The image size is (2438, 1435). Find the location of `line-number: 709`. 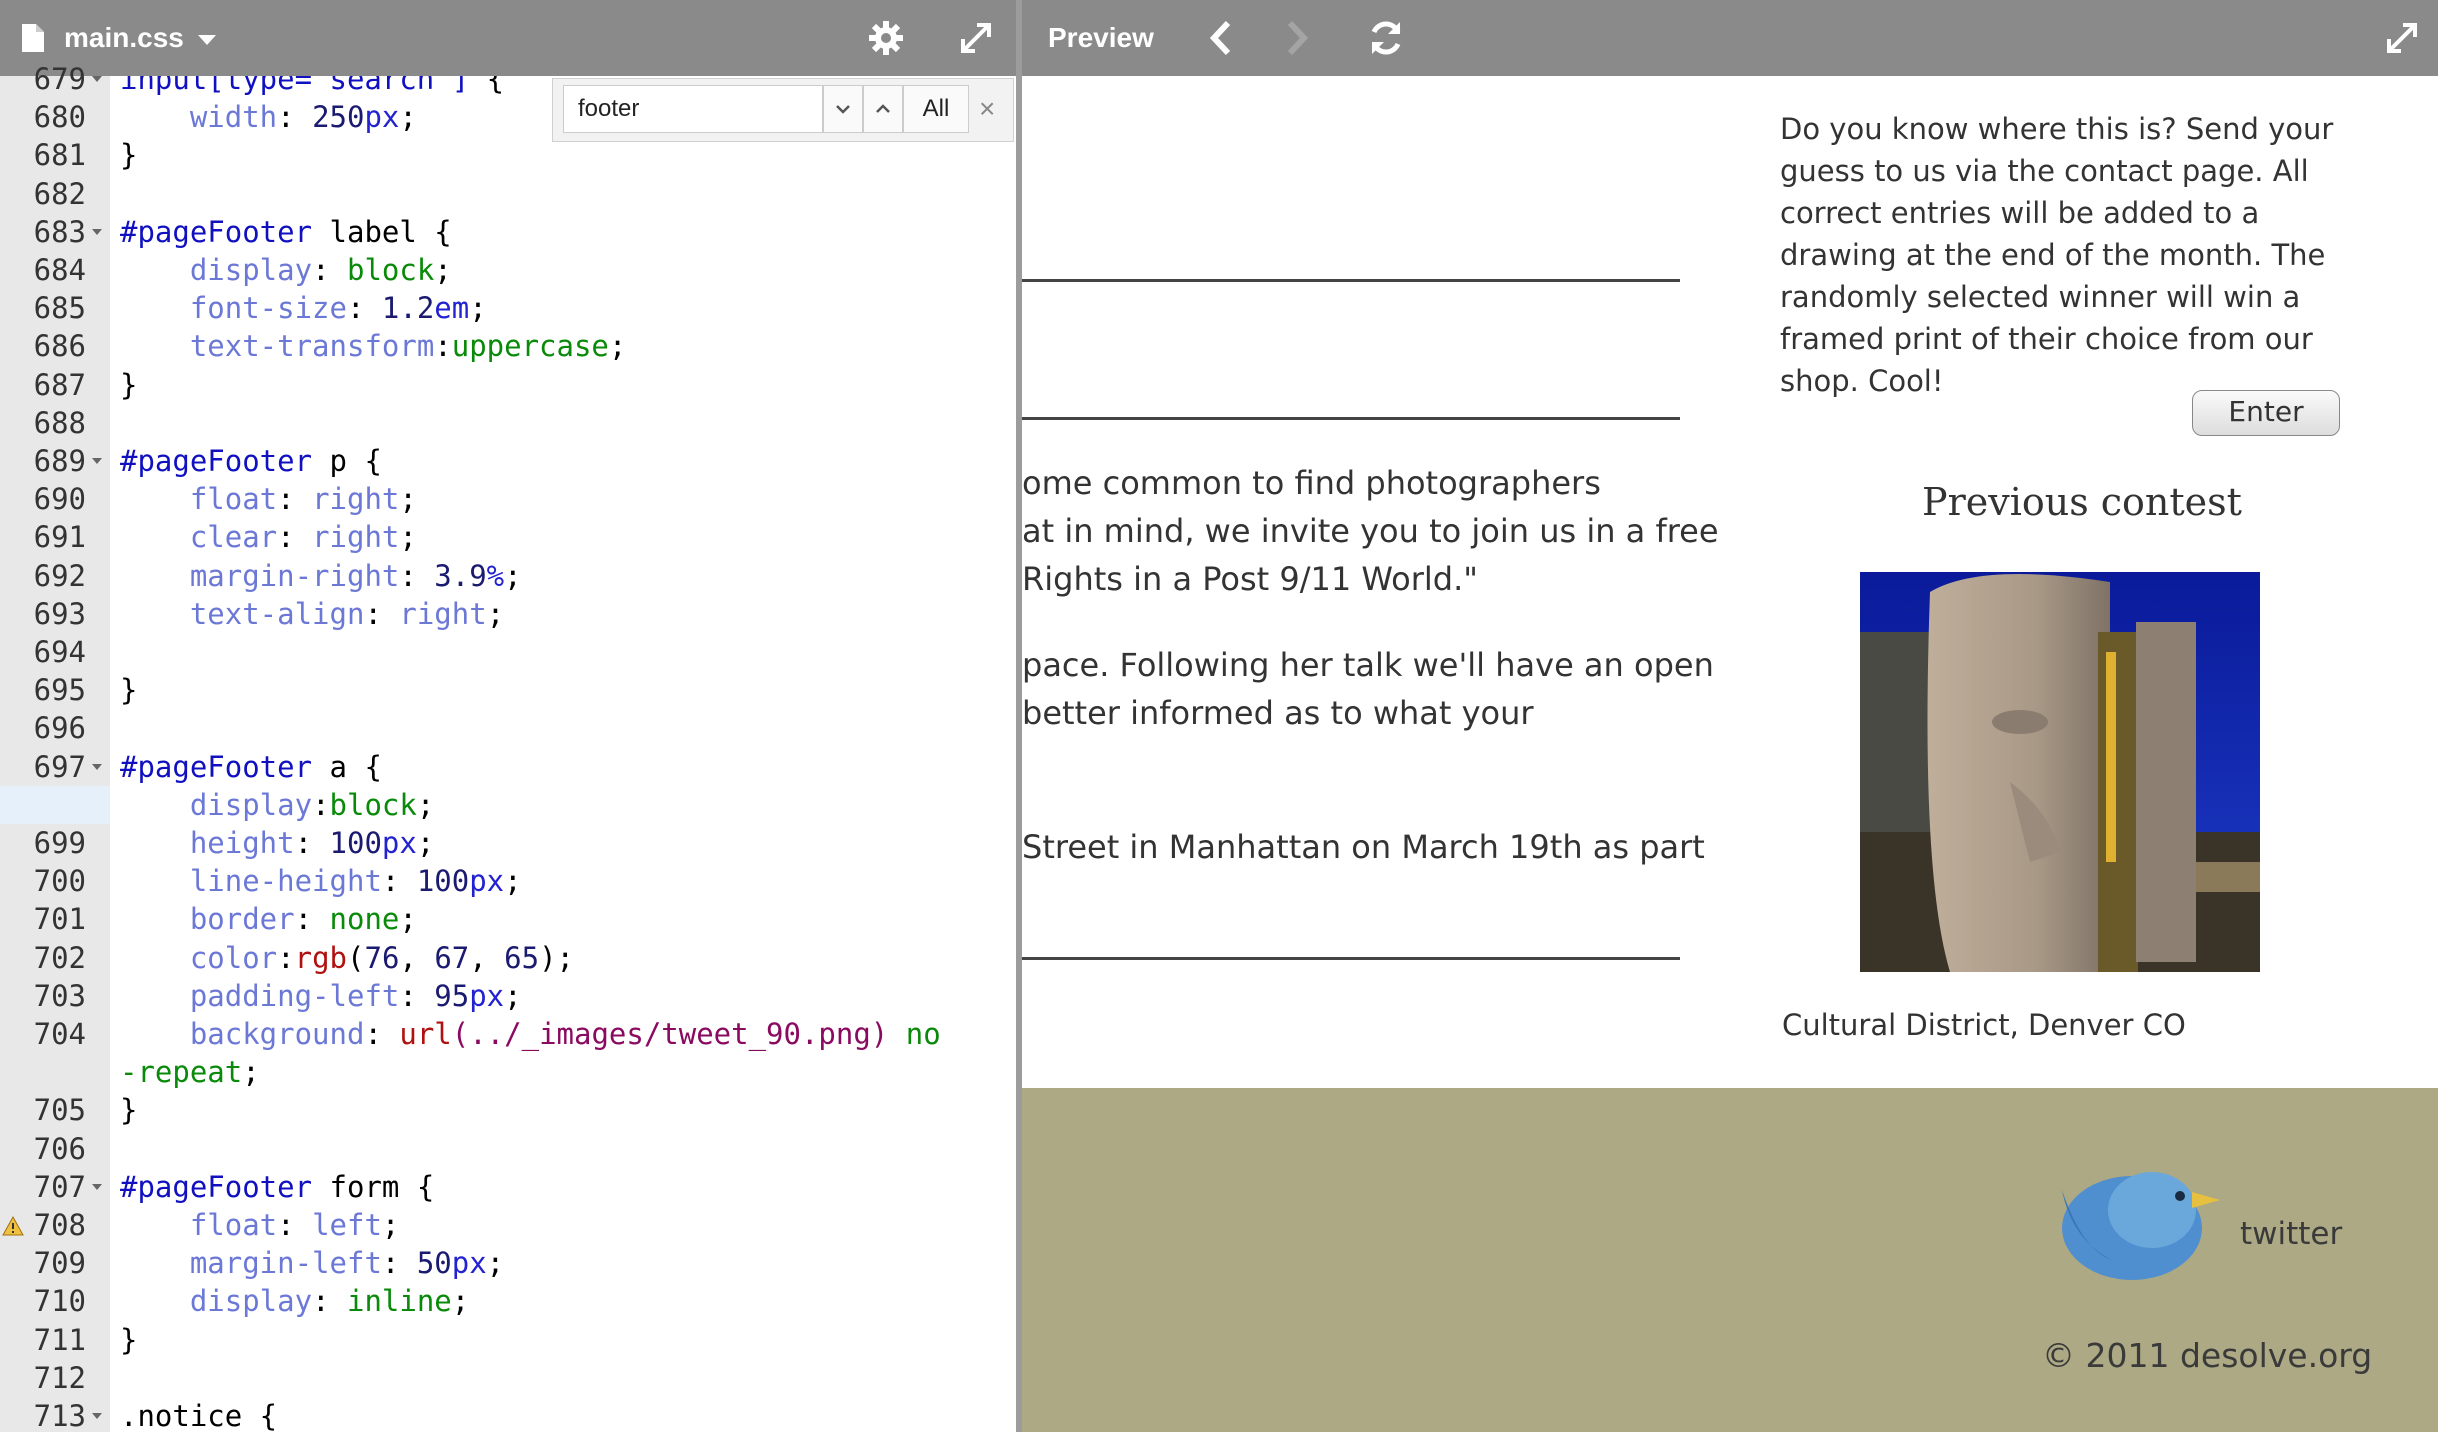

line-number: 709 is located at coordinates (59, 1263).